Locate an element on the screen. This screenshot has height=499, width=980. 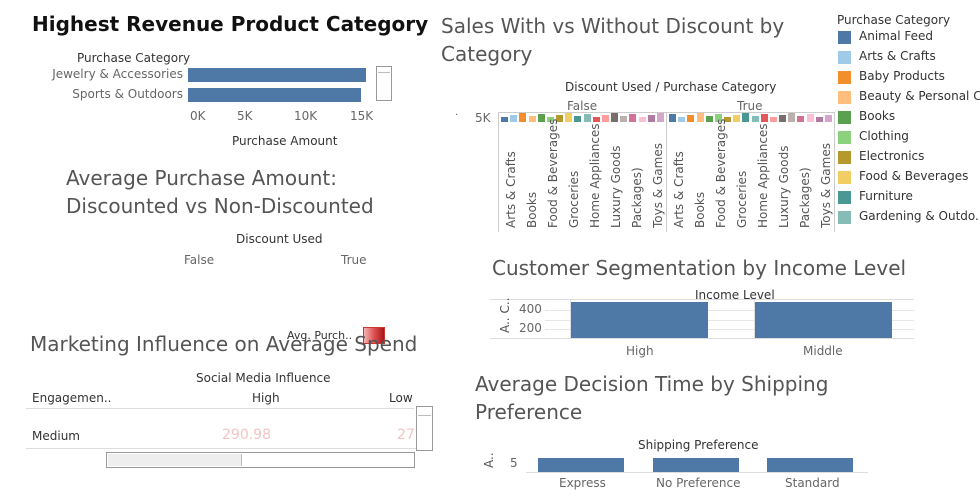
panel3-horizontal-scrollbar is located at coordinates (260, 460).